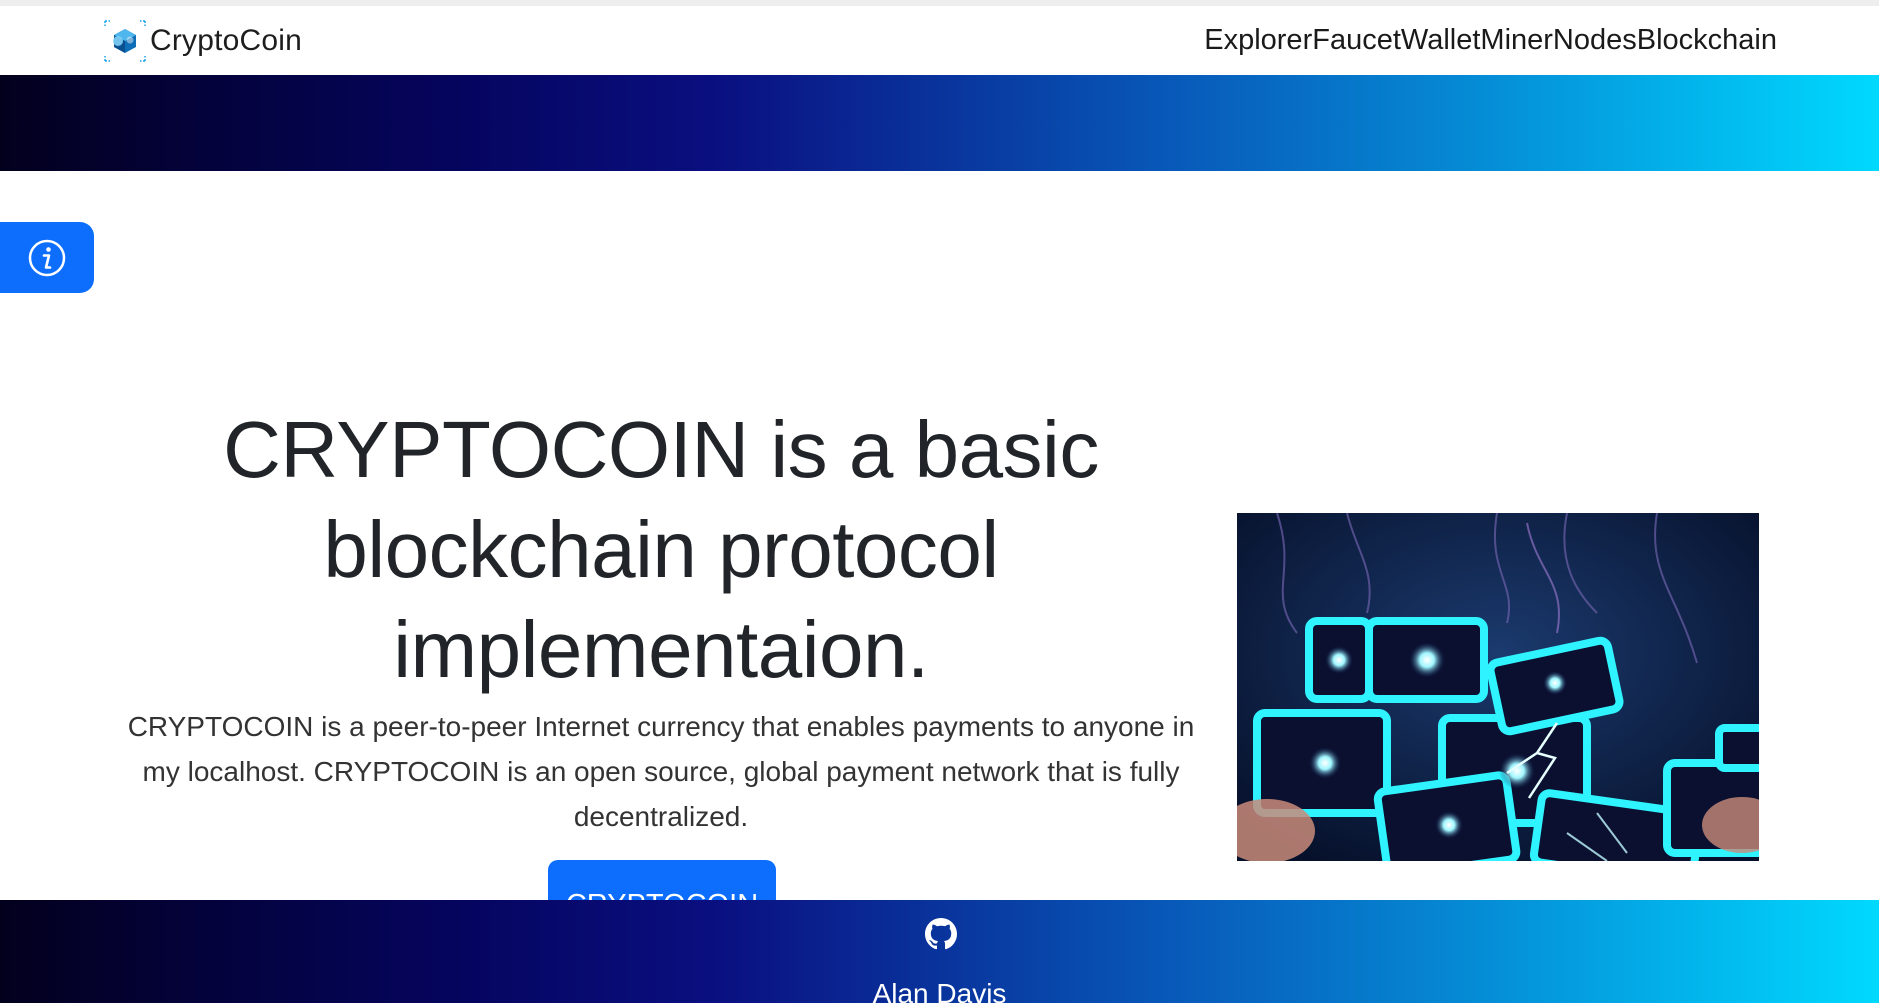 The width and height of the screenshot is (1879, 1003). I want to click on gradient-banner, so click(939, 123).